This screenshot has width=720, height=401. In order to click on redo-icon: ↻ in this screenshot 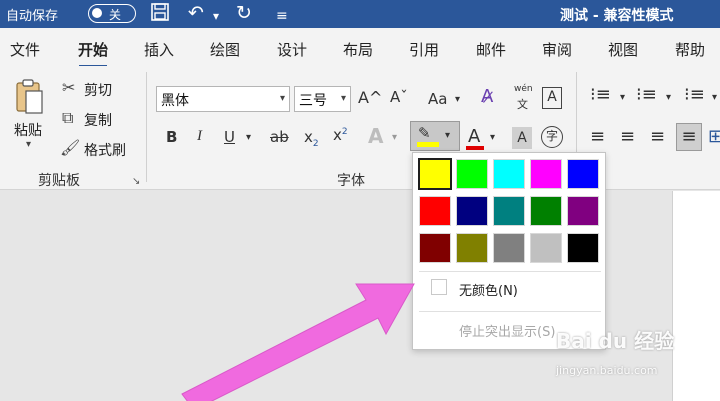, I will do `click(244, 13)`.